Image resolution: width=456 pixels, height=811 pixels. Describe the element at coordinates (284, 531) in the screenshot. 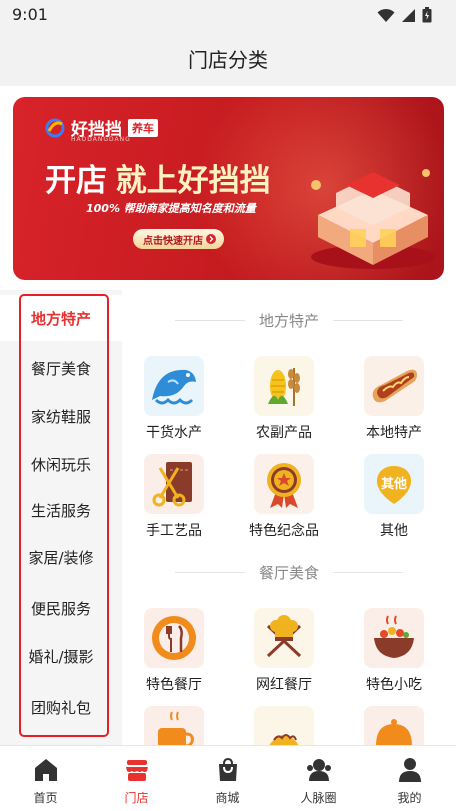

I see `category-label: 特色纪念品` at that location.